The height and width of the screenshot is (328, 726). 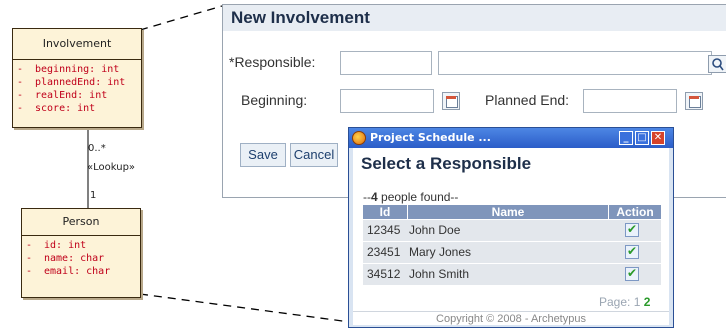 I want to click on association-stereotype: «Lookup», so click(x=111, y=167).